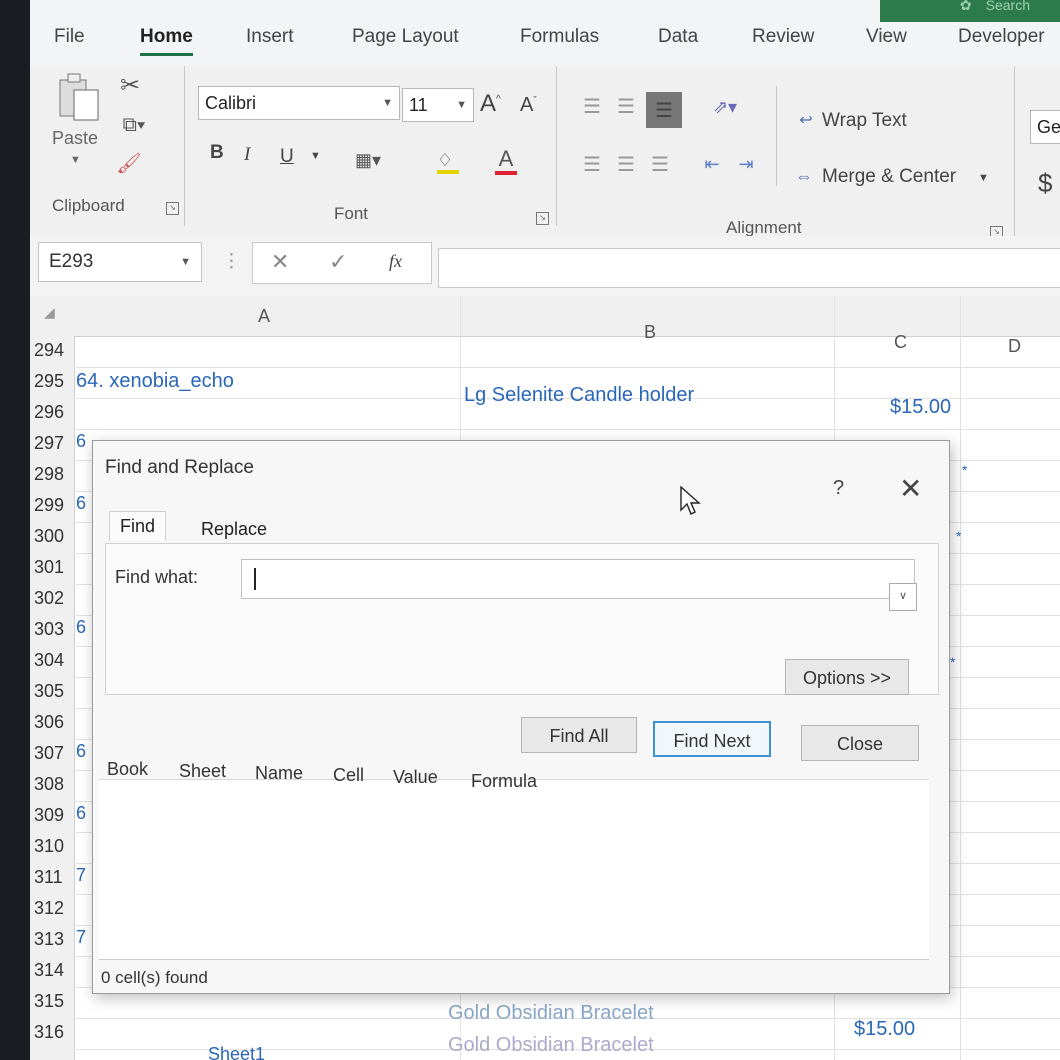 This screenshot has height=1060, width=1060. I want to click on confirm-entry-icon: ✓, so click(338, 262).